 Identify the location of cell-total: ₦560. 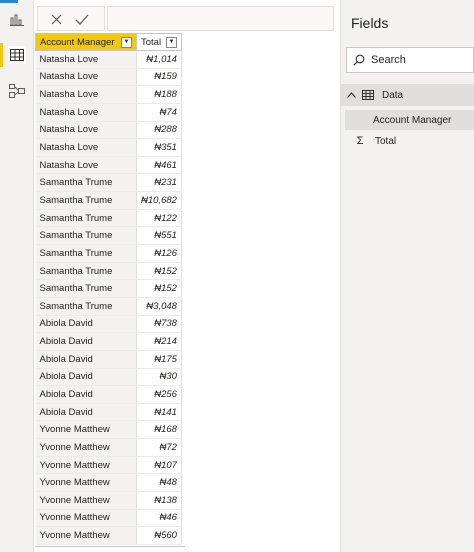
(159, 535).